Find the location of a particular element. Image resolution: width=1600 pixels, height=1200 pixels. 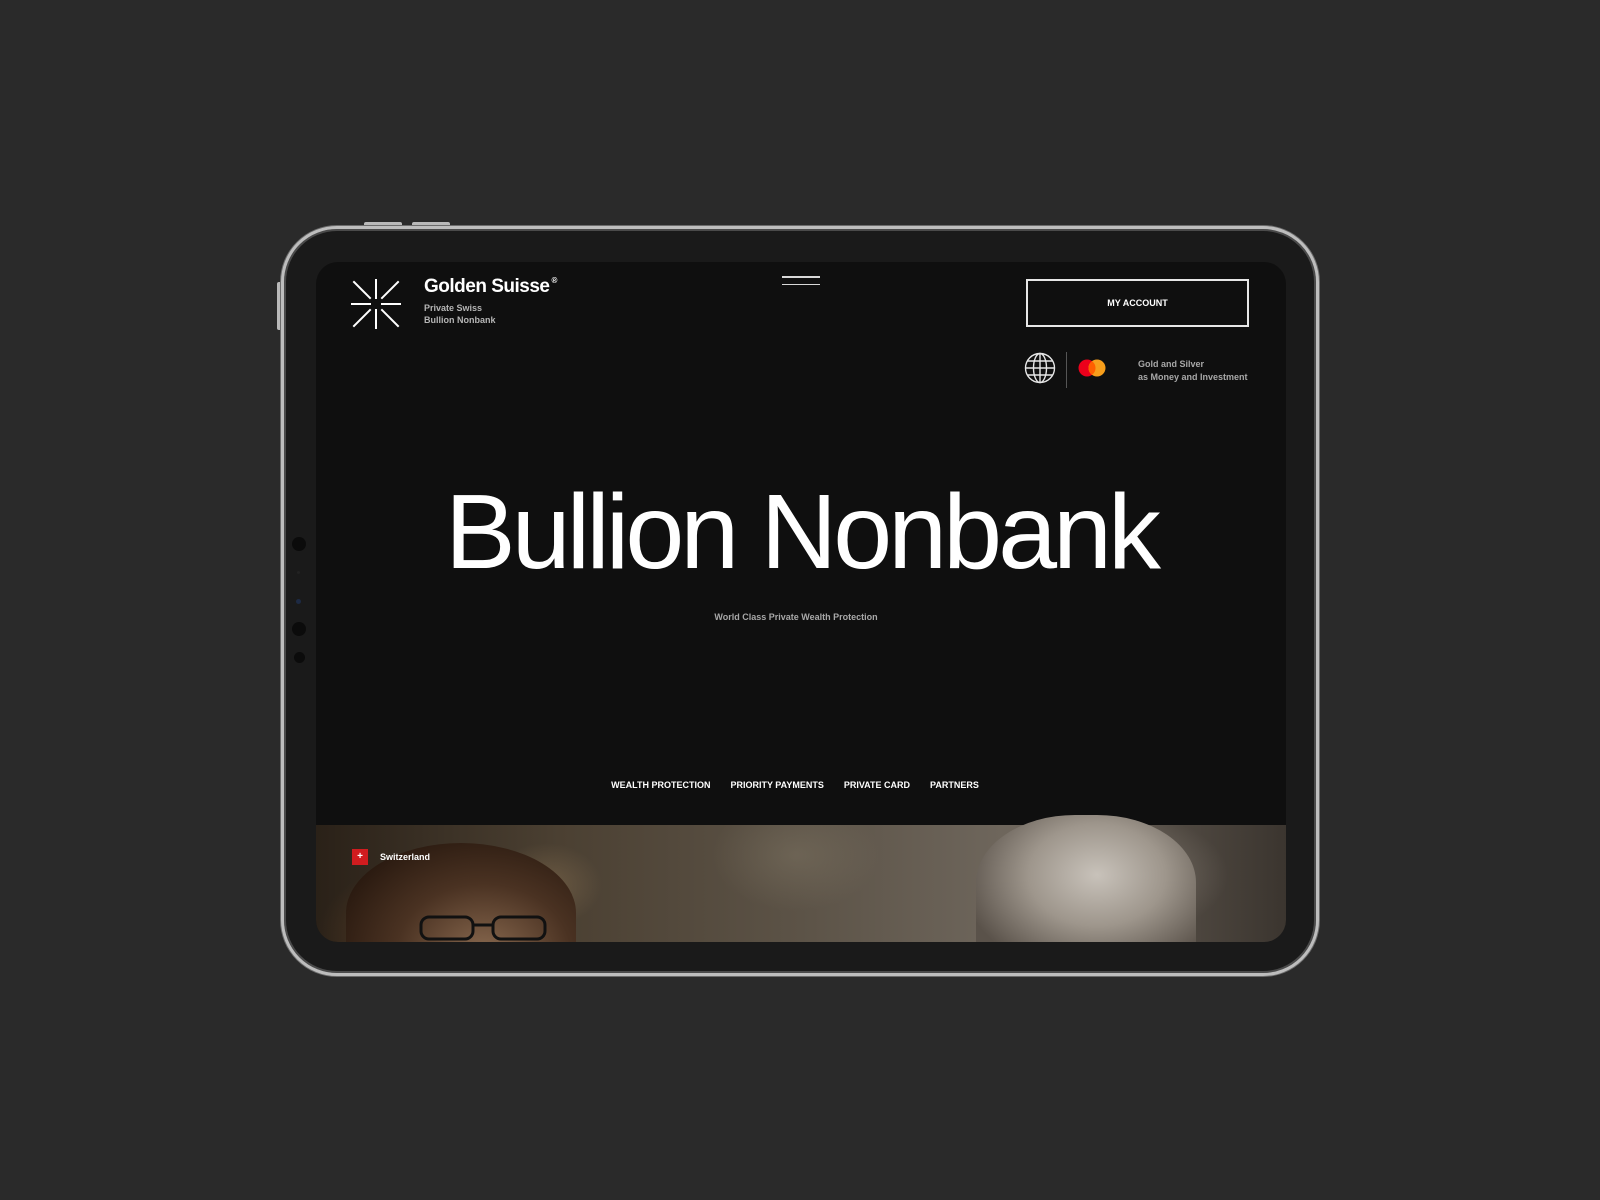

nav-item-wealth-protection: WEALTH PROTECTION is located at coordinates (660, 785).